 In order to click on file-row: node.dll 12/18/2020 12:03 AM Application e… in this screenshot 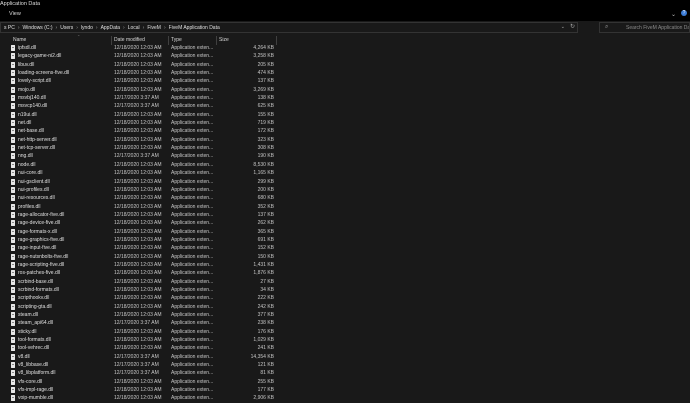, I will do `click(345, 165)`.